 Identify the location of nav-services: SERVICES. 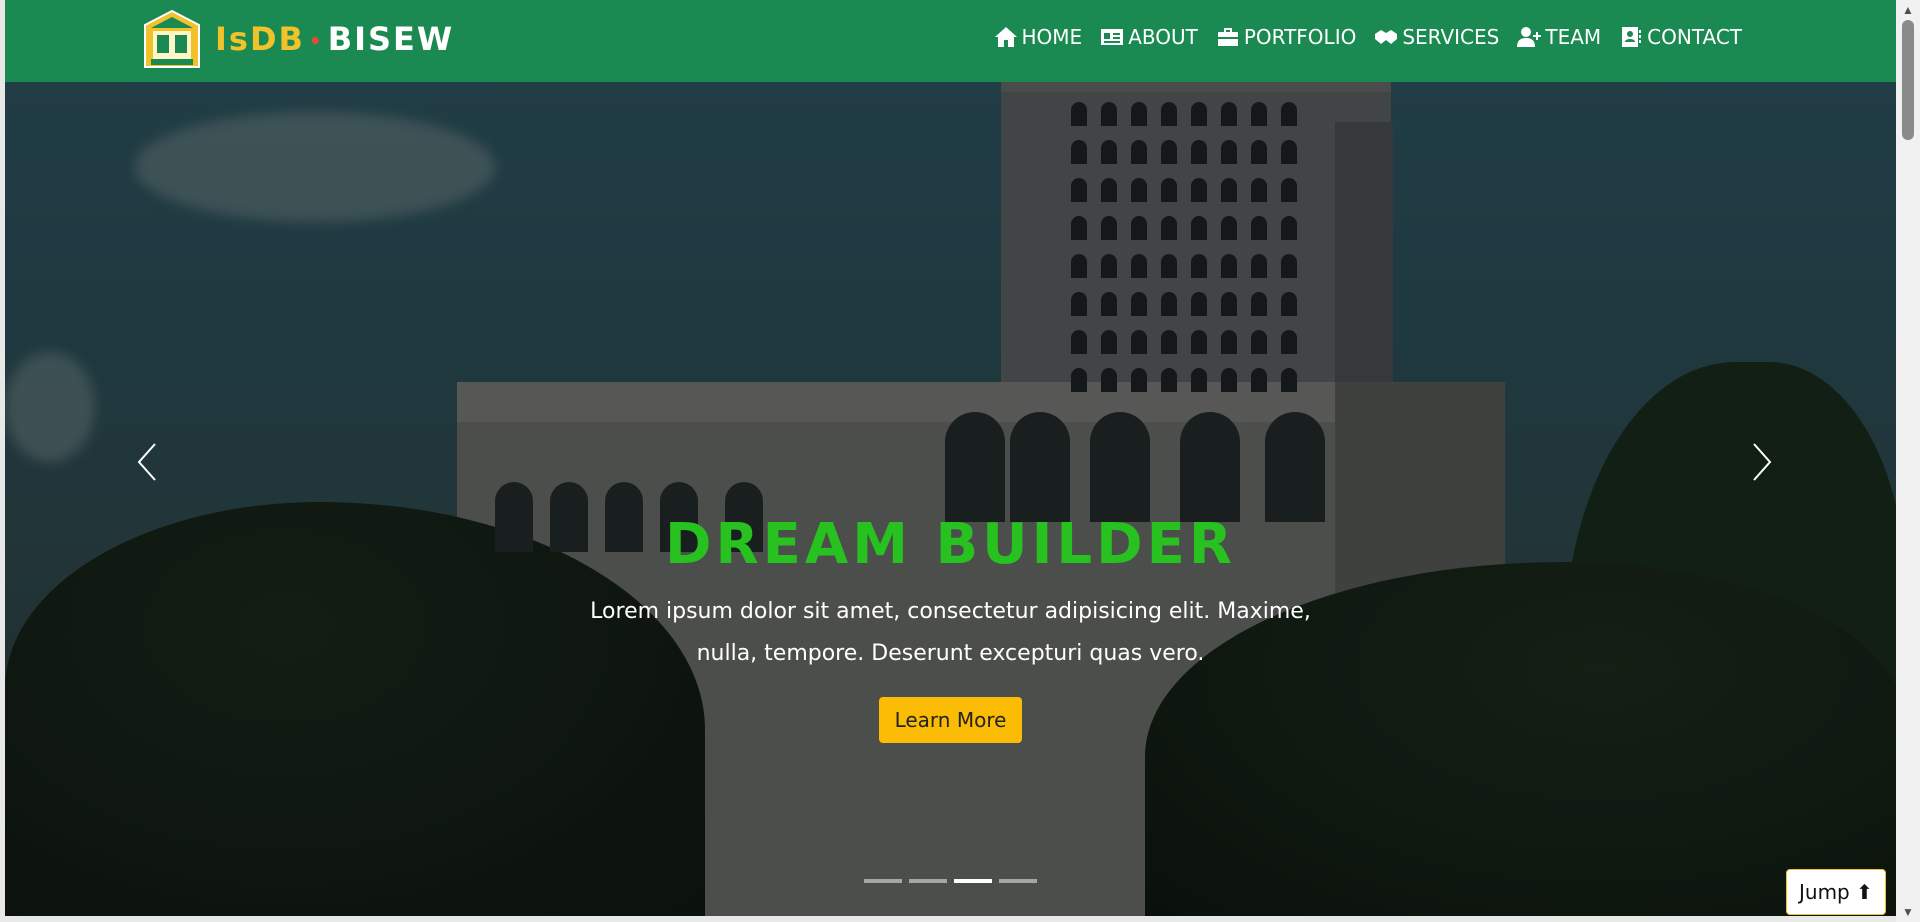
(1436, 37).